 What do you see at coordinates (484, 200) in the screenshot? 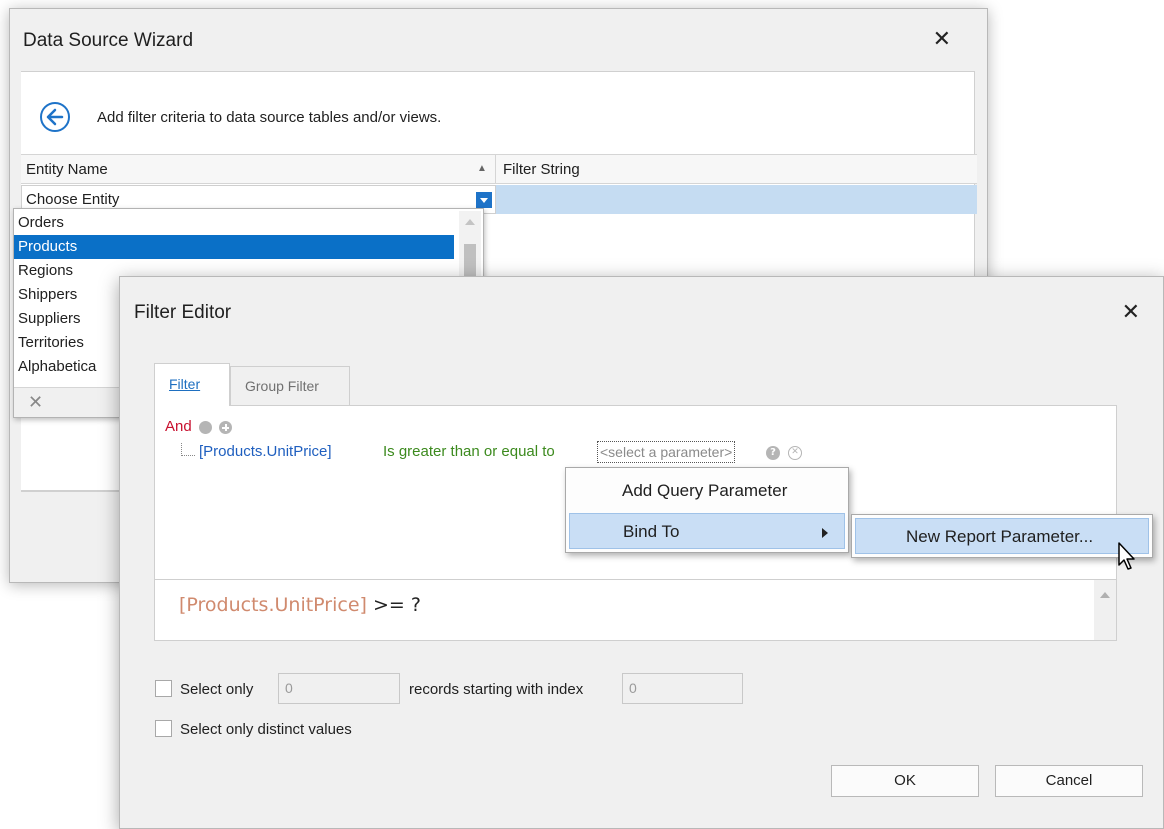
I see `dropdown-arrow-icon` at bounding box center [484, 200].